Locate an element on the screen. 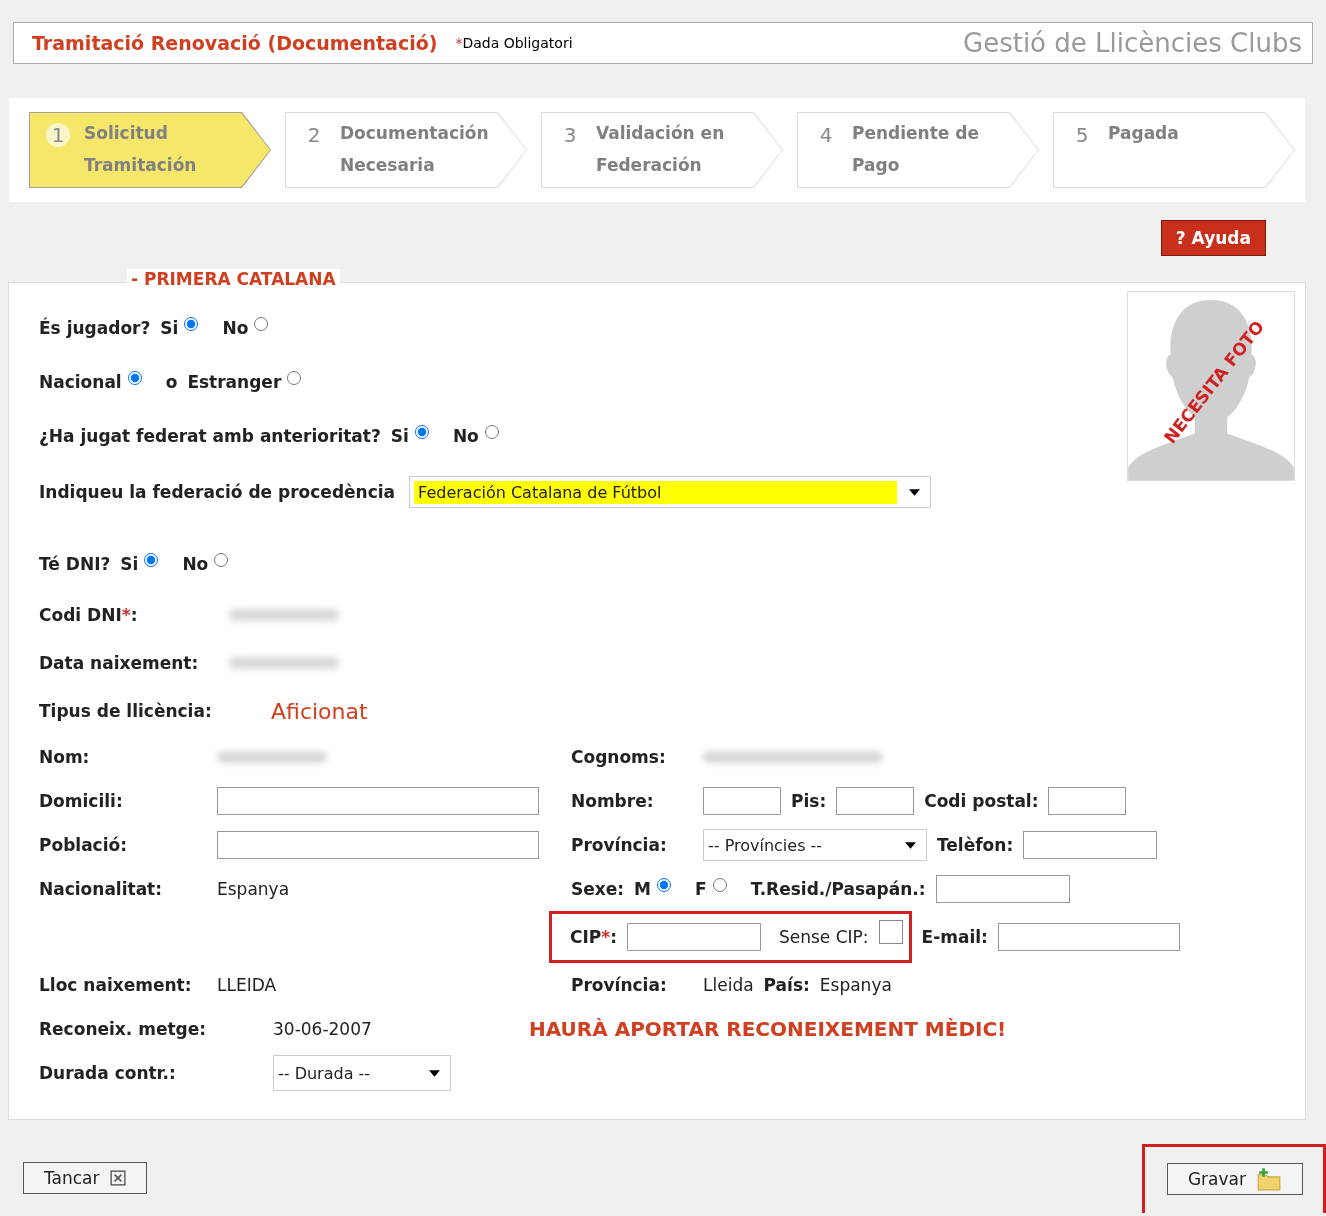  field-value: Lleida is located at coordinates (728, 985).